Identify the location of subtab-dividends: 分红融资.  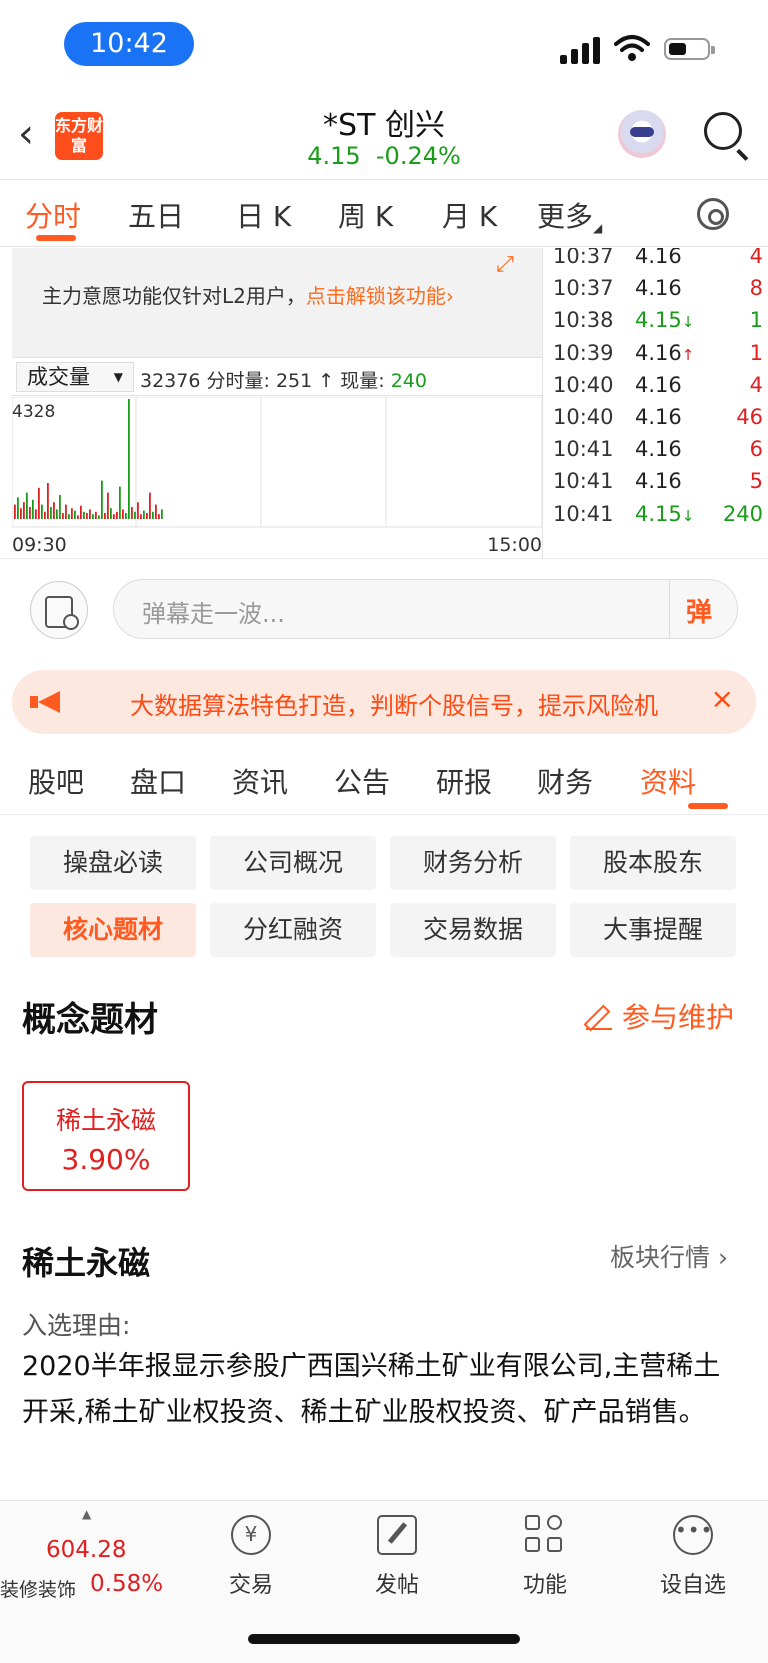
(293, 930).